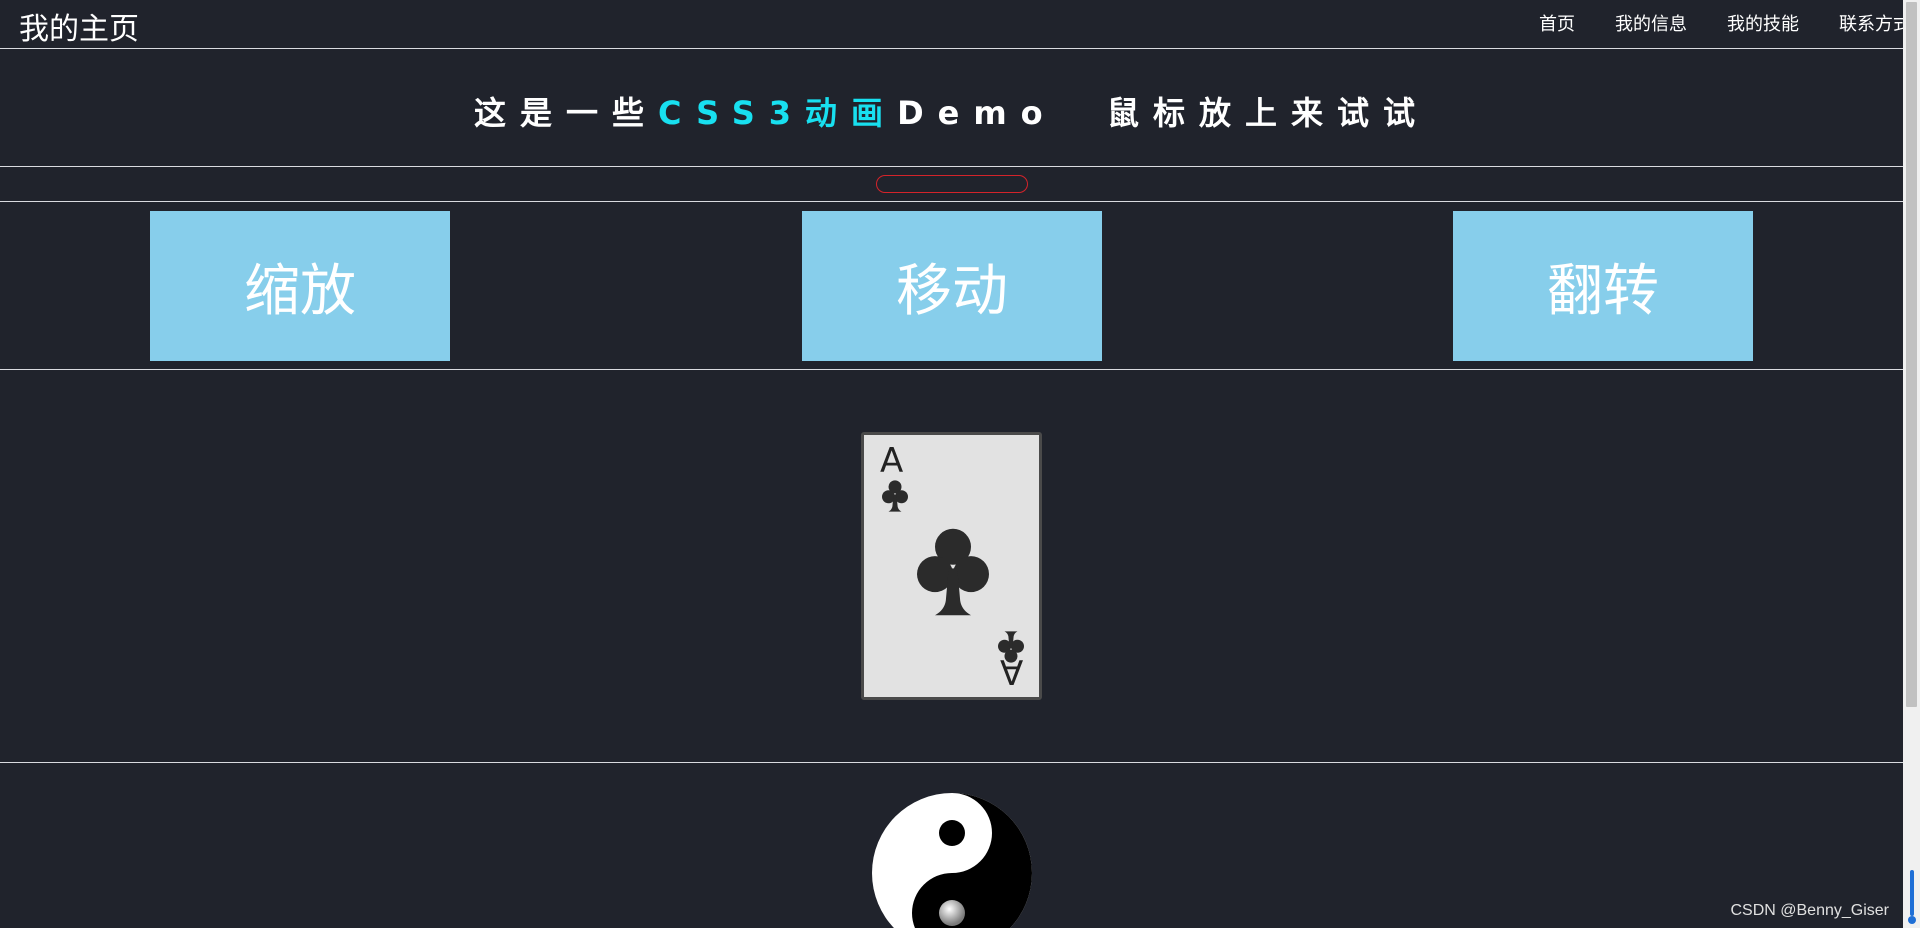  What do you see at coordinates (952, 286) in the screenshot?
I see `move-box: 移动` at bounding box center [952, 286].